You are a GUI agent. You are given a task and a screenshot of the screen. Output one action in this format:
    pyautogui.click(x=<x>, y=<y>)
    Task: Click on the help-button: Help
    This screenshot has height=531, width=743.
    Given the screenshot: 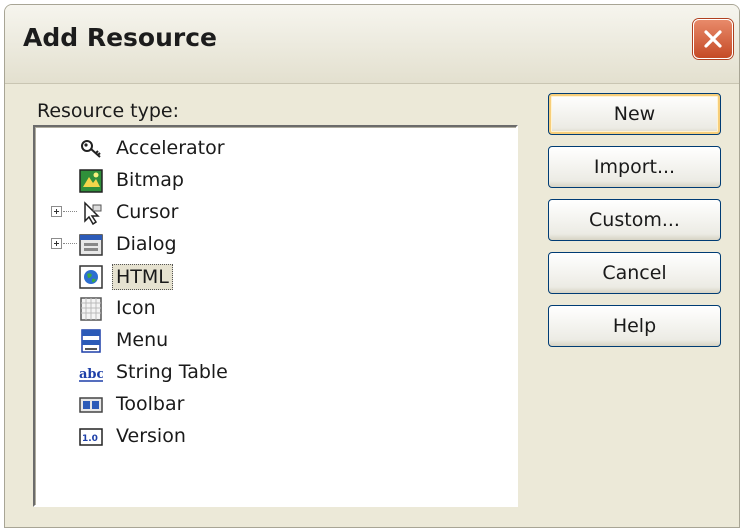 What is the action you would take?
    pyautogui.click(x=634, y=326)
    